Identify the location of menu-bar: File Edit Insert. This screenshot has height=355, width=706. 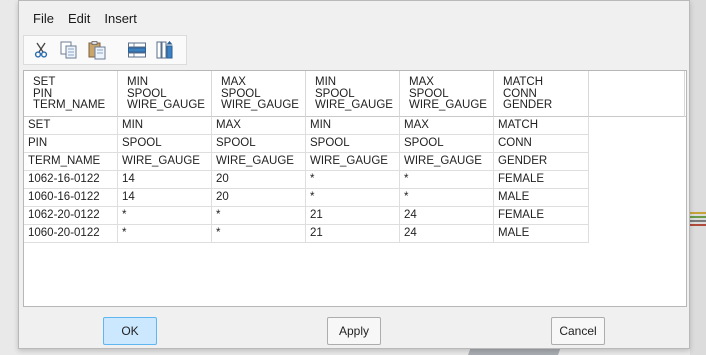
(82, 18).